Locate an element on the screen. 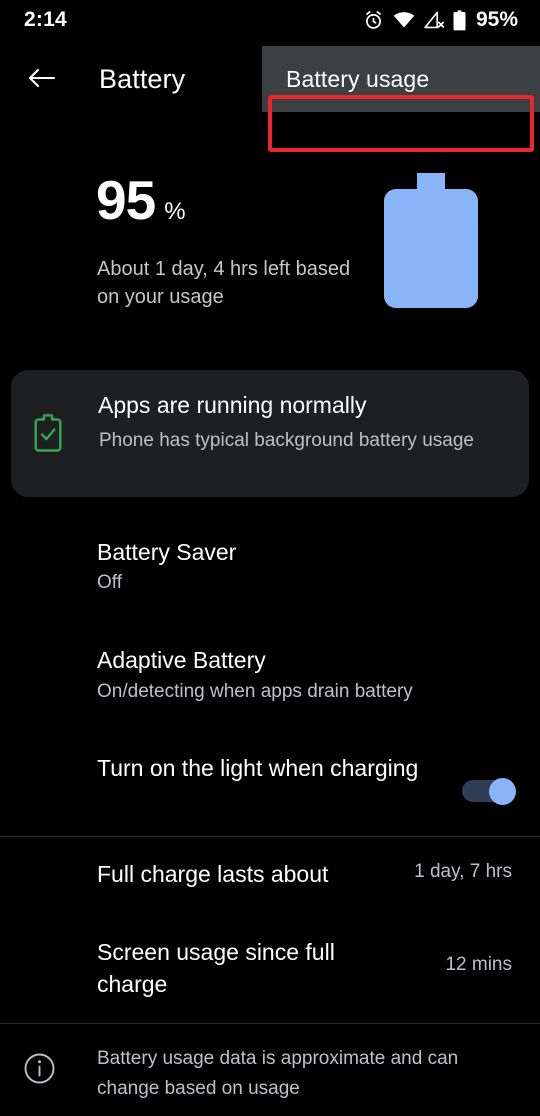 The image size is (540, 1116). back-arrow-icon is located at coordinates (42, 80).